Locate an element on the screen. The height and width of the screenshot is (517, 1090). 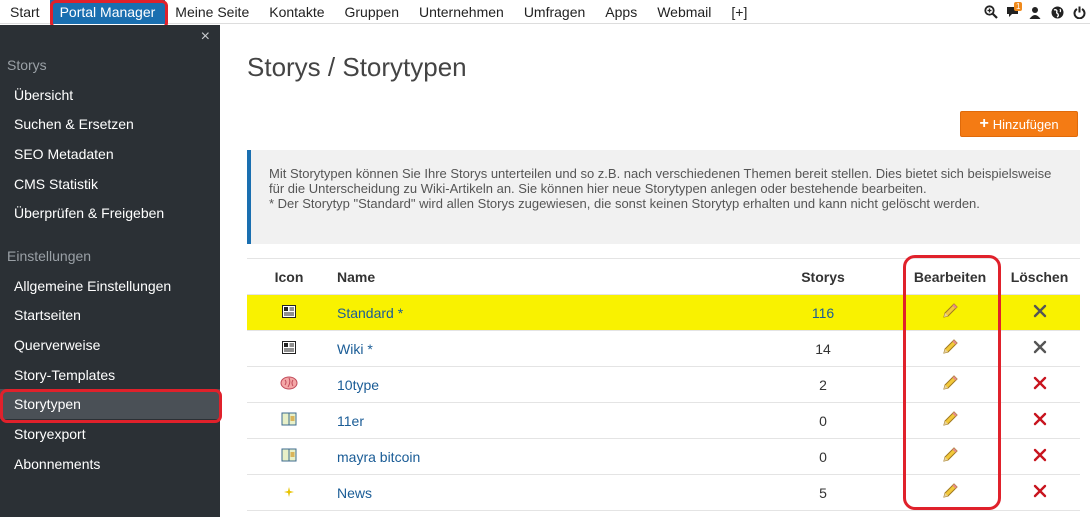
sidebar-item-story-templates: Story-Templates is located at coordinates (110, 375).